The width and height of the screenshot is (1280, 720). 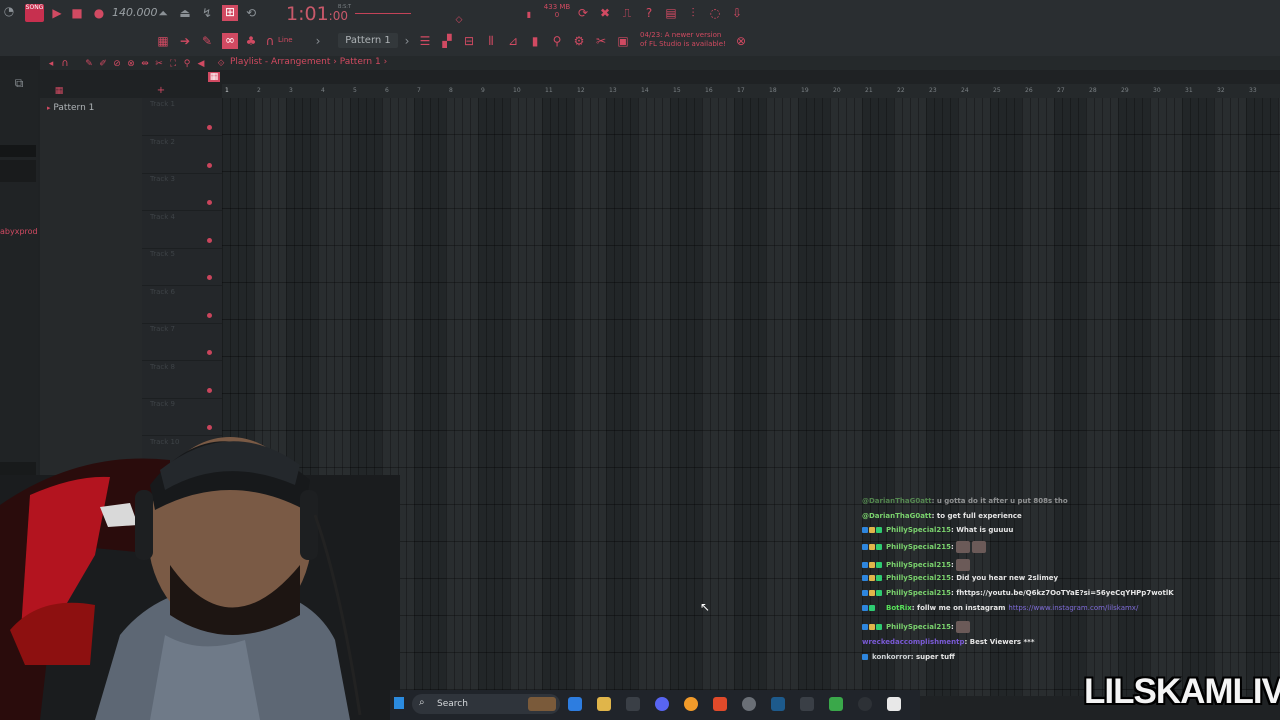 What do you see at coordinates (425, 41) in the screenshot?
I see `playlist-icon: ☰` at bounding box center [425, 41].